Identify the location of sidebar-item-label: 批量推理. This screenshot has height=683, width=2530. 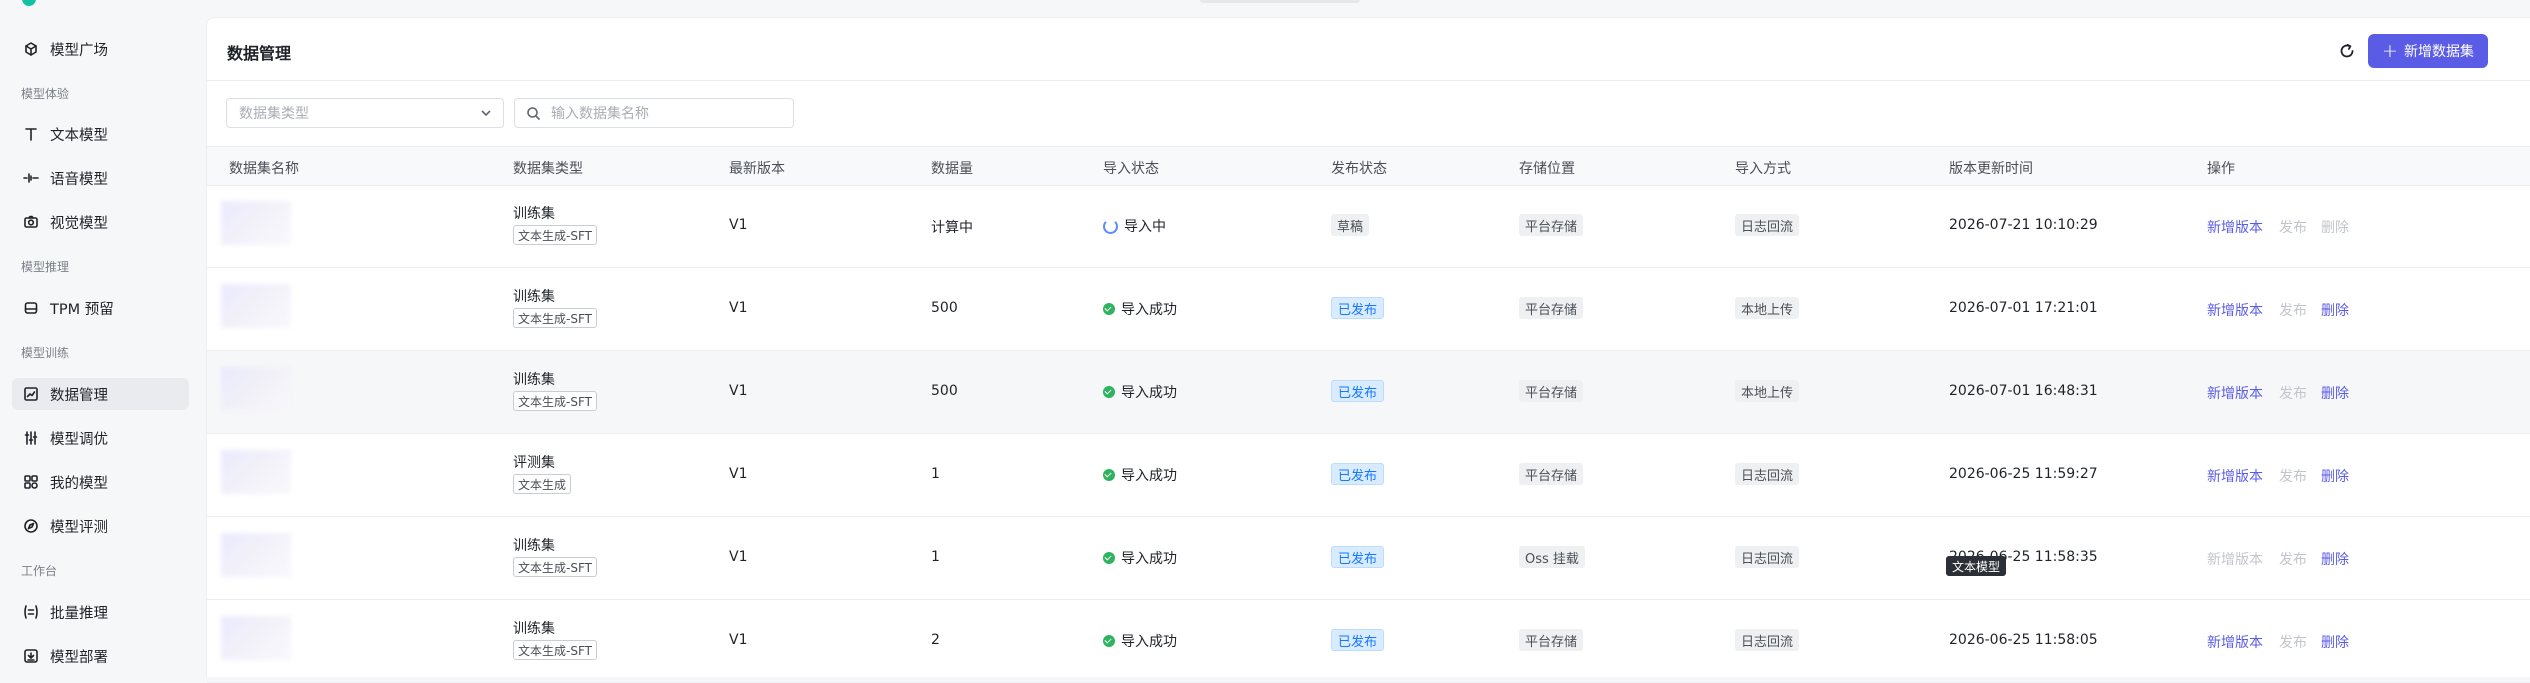
(79, 613).